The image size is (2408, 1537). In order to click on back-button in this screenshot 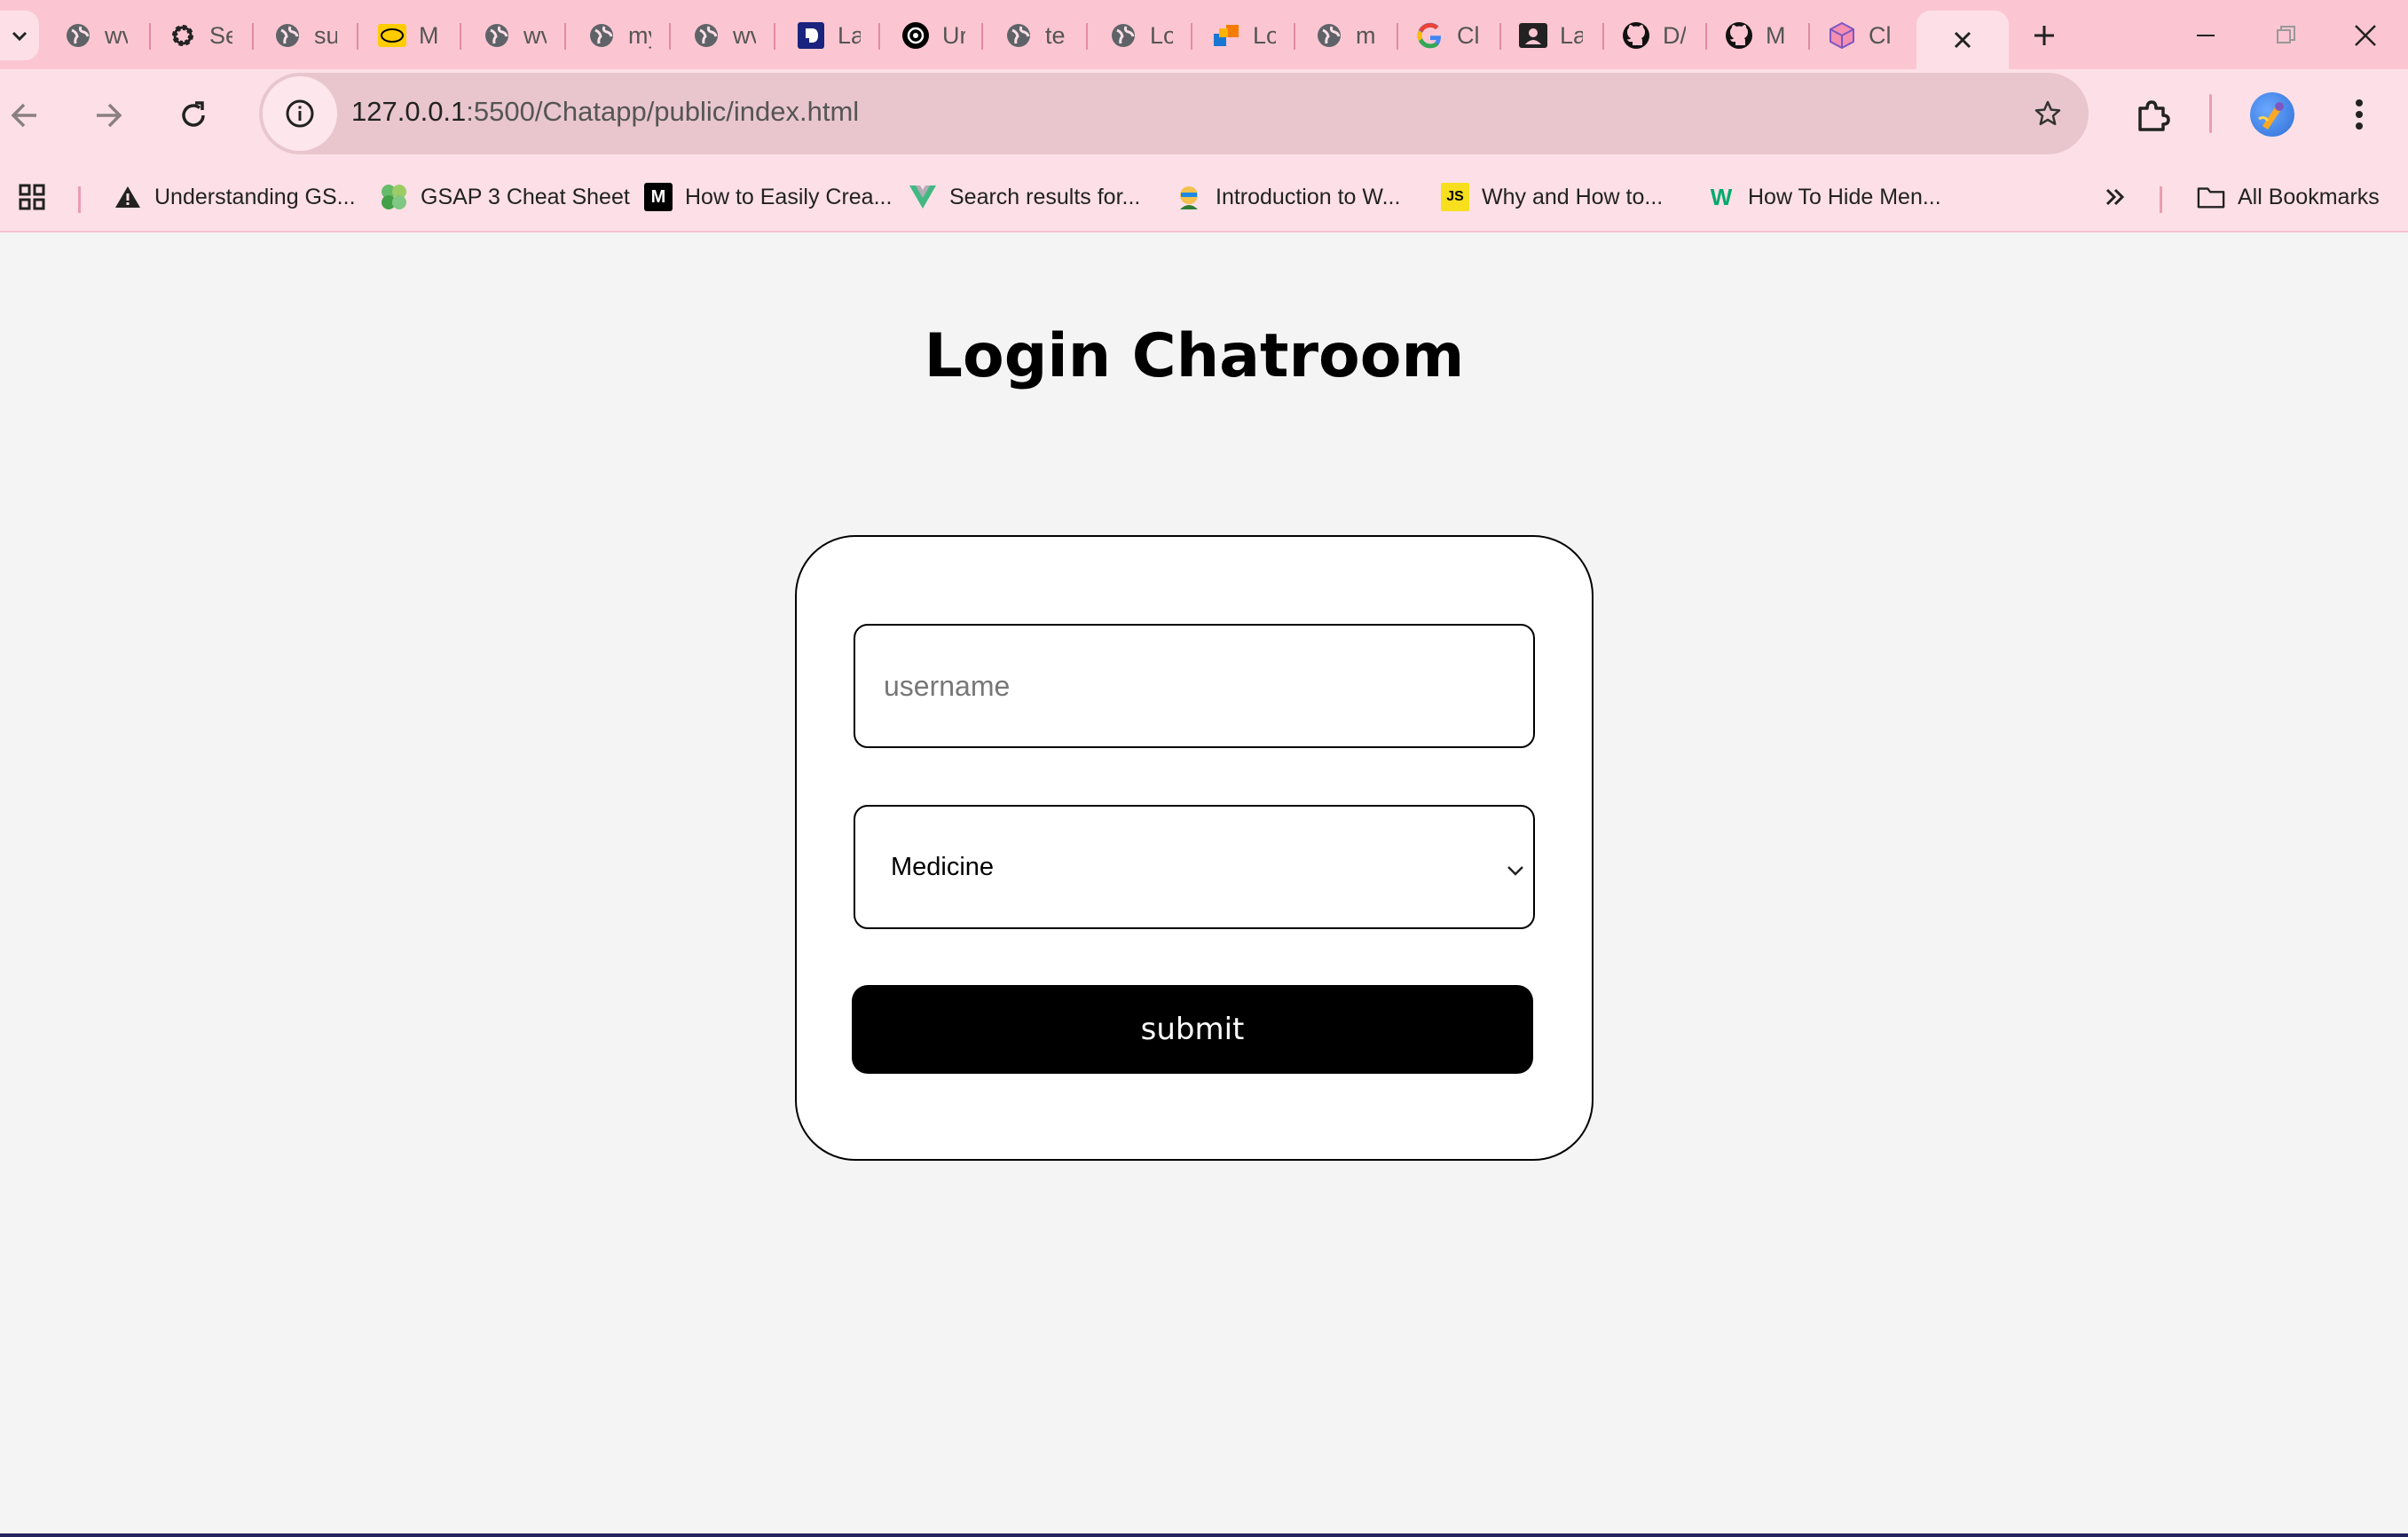, I will do `click(25, 115)`.